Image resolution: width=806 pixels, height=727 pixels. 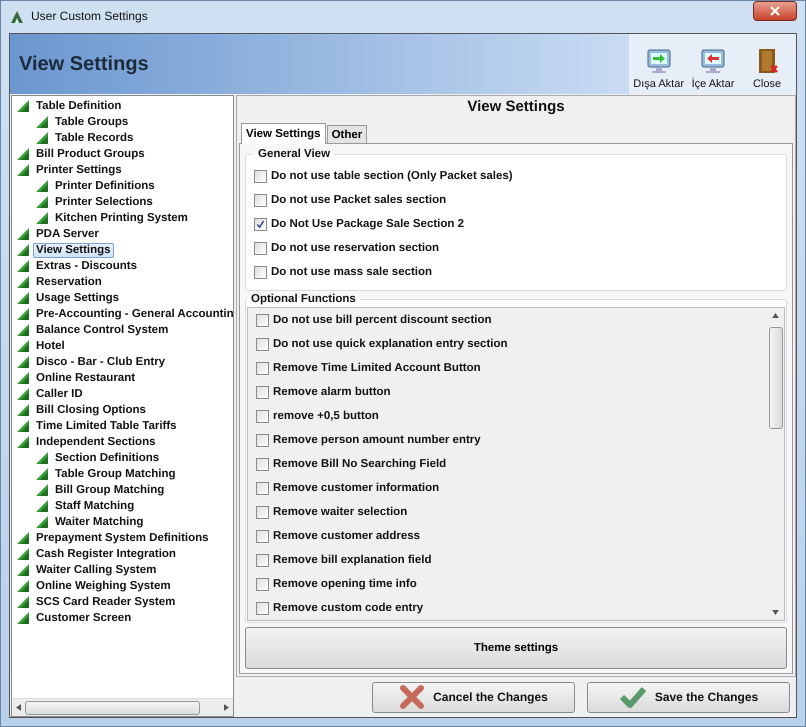 I want to click on tree-item: Balance Control System, so click(x=102, y=330).